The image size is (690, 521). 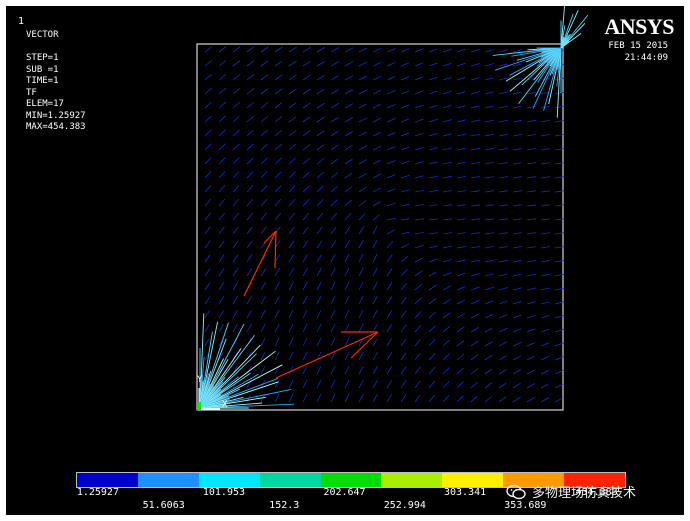 What do you see at coordinates (163, 505) in the screenshot?
I see `legend-label: 51.6063` at bounding box center [163, 505].